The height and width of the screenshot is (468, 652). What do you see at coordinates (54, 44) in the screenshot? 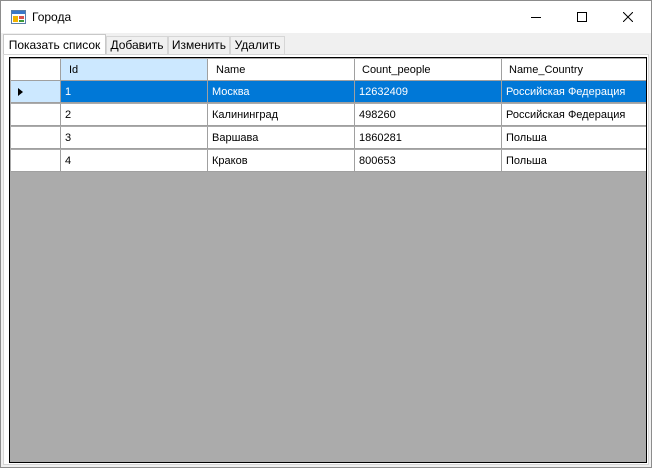
I see `tab-show-list: Показать список` at bounding box center [54, 44].